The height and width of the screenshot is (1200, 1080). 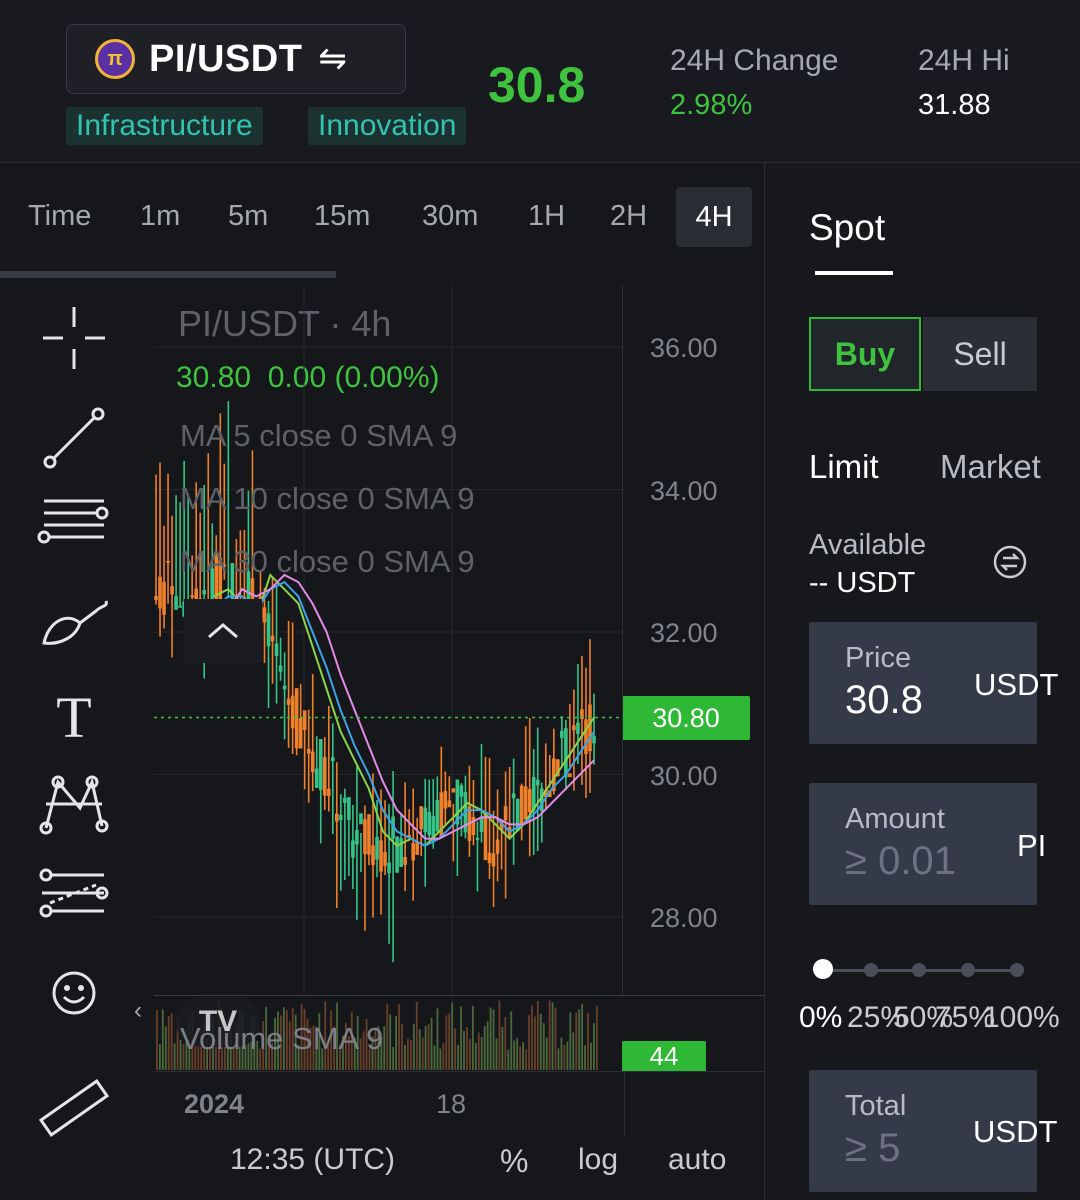 I want to click on tag-infrastructure: Infrastructure, so click(x=164, y=126).